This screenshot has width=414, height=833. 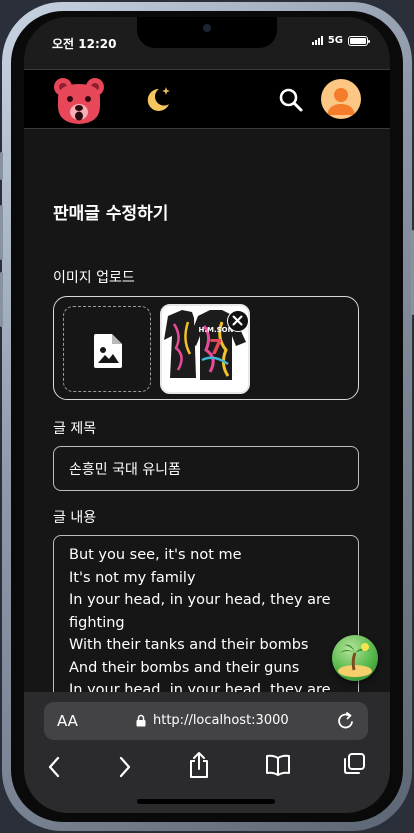 What do you see at coordinates (141, 720) in the screenshot?
I see `lock-icon` at bounding box center [141, 720].